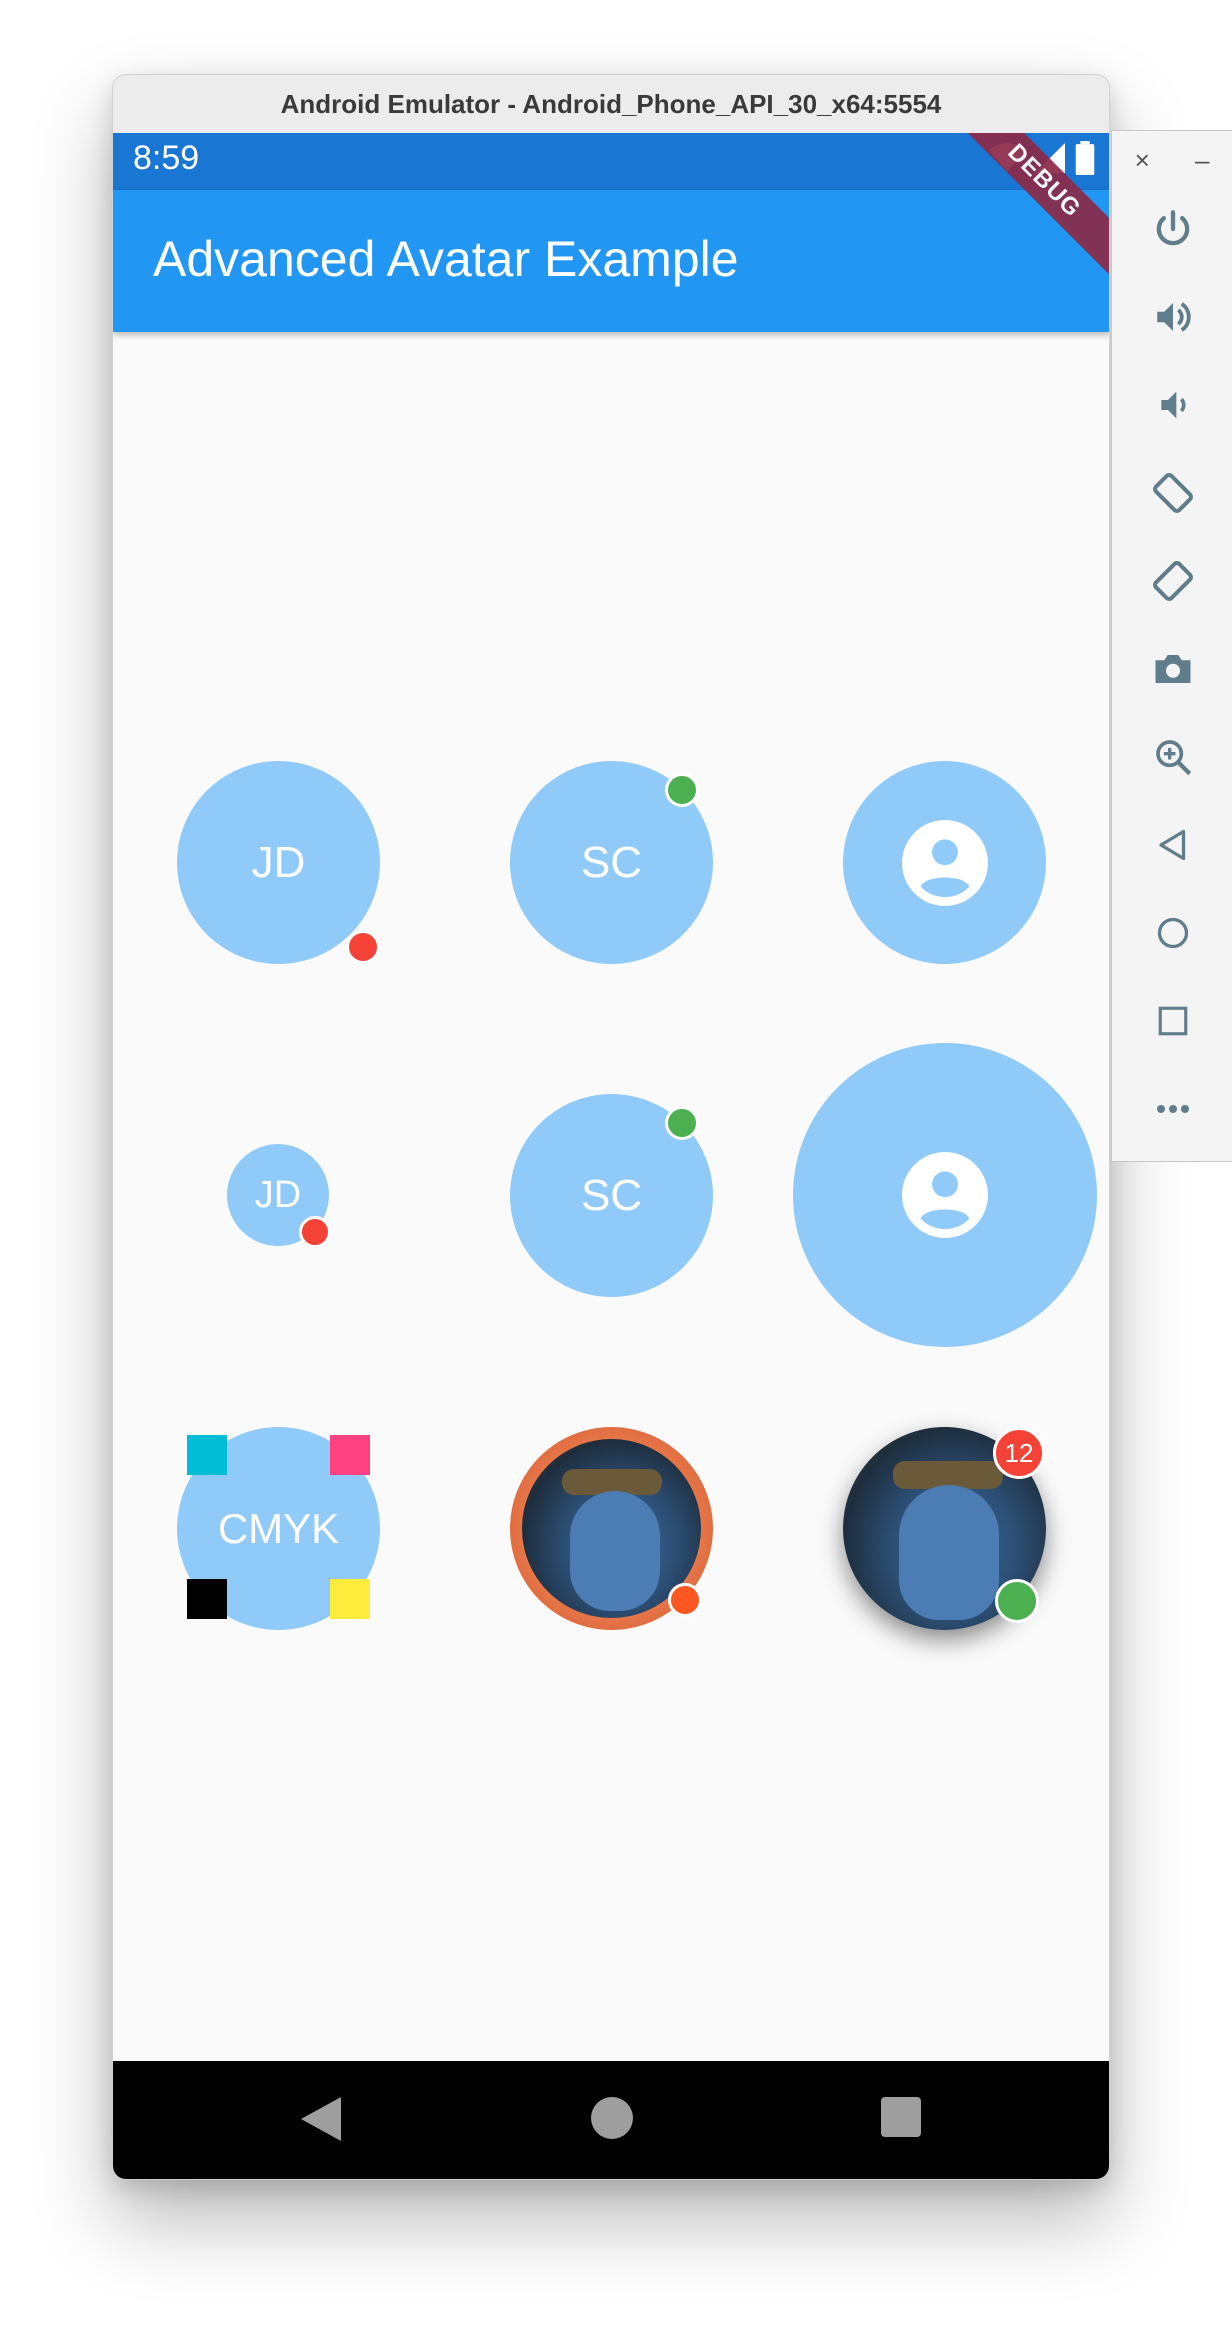  What do you see at coordinates (1172, 160) in the screenshot?
I see `side-window-controls: × –` at bounding box center [1172, 160].